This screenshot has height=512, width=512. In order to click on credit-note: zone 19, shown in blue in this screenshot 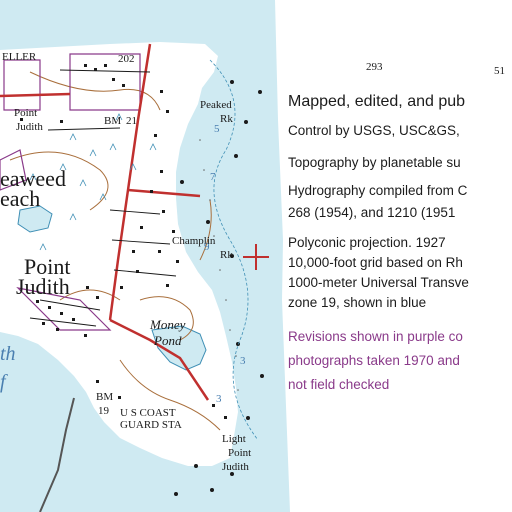, I will do `click(357, 302)`.